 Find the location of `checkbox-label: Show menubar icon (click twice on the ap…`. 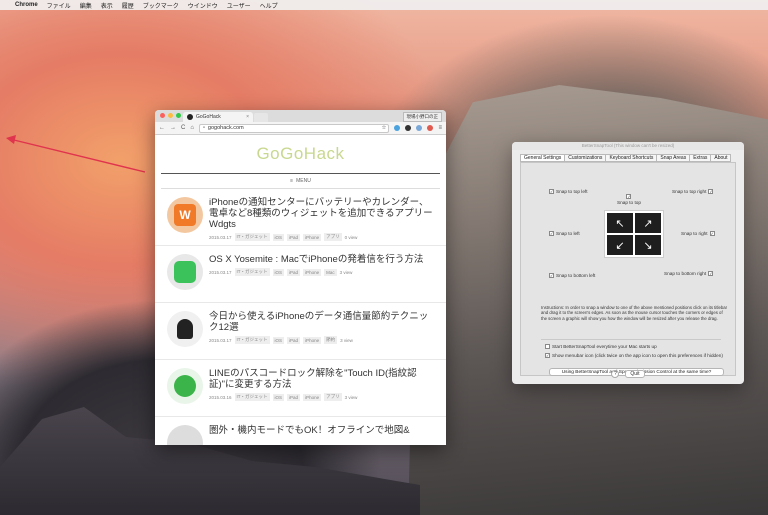

checkbox-label: Show menubar icon (click twice on the ap… is located at coordinates (637, 355).